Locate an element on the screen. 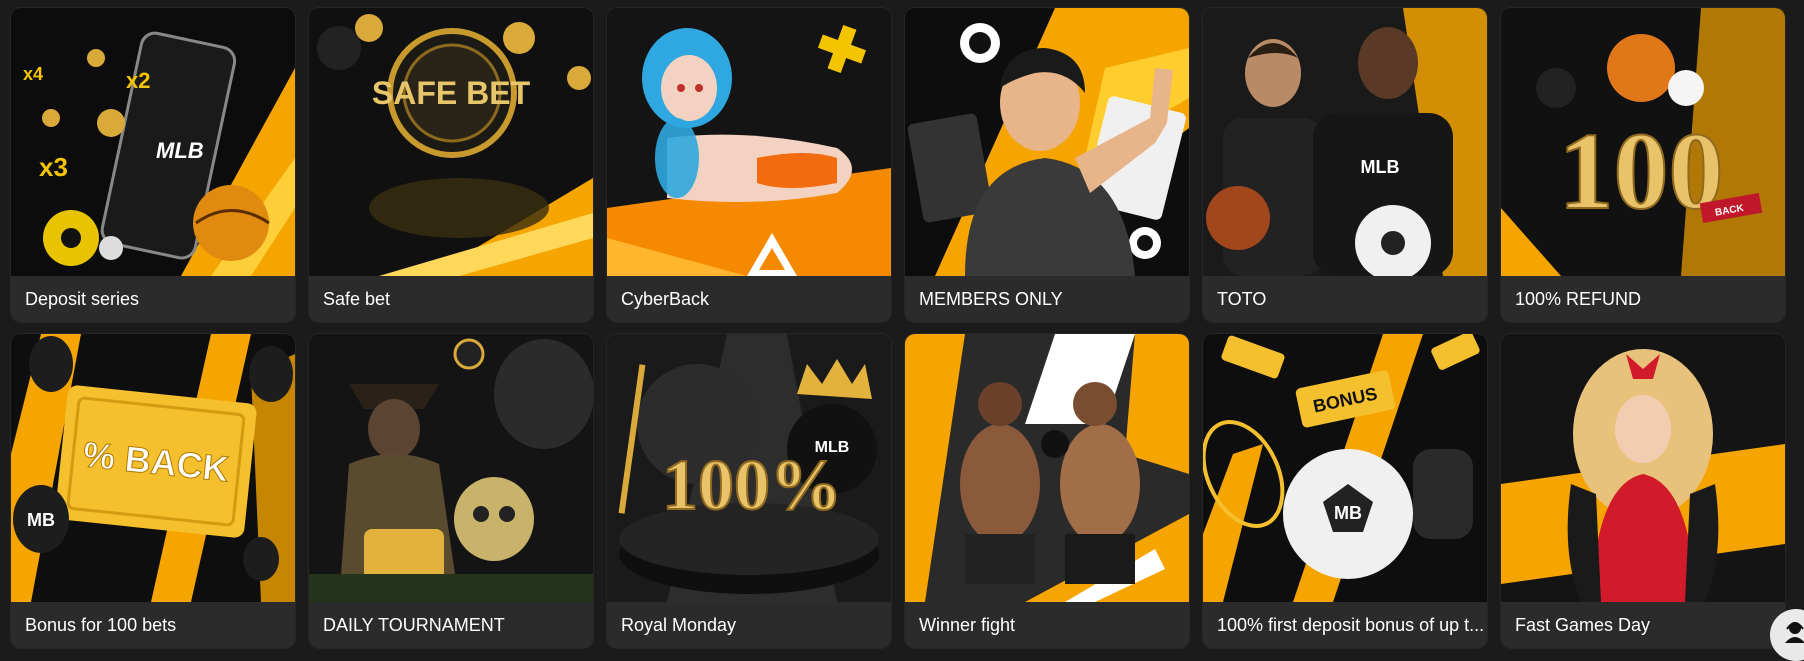  bonus-ball-art: BONUS MB is located at coordinates (1345, 468).